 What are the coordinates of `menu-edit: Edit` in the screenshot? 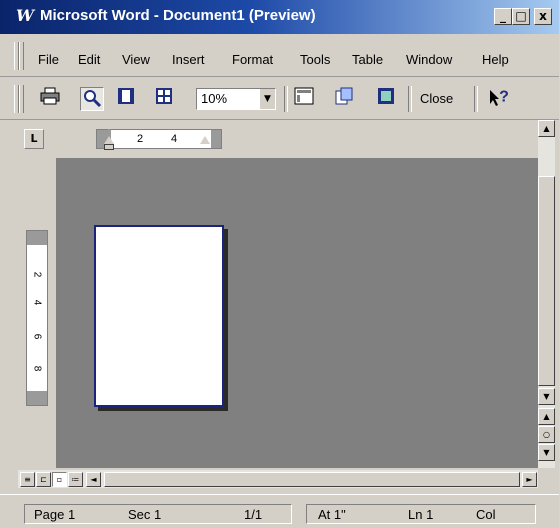 It's located at (89, 59).